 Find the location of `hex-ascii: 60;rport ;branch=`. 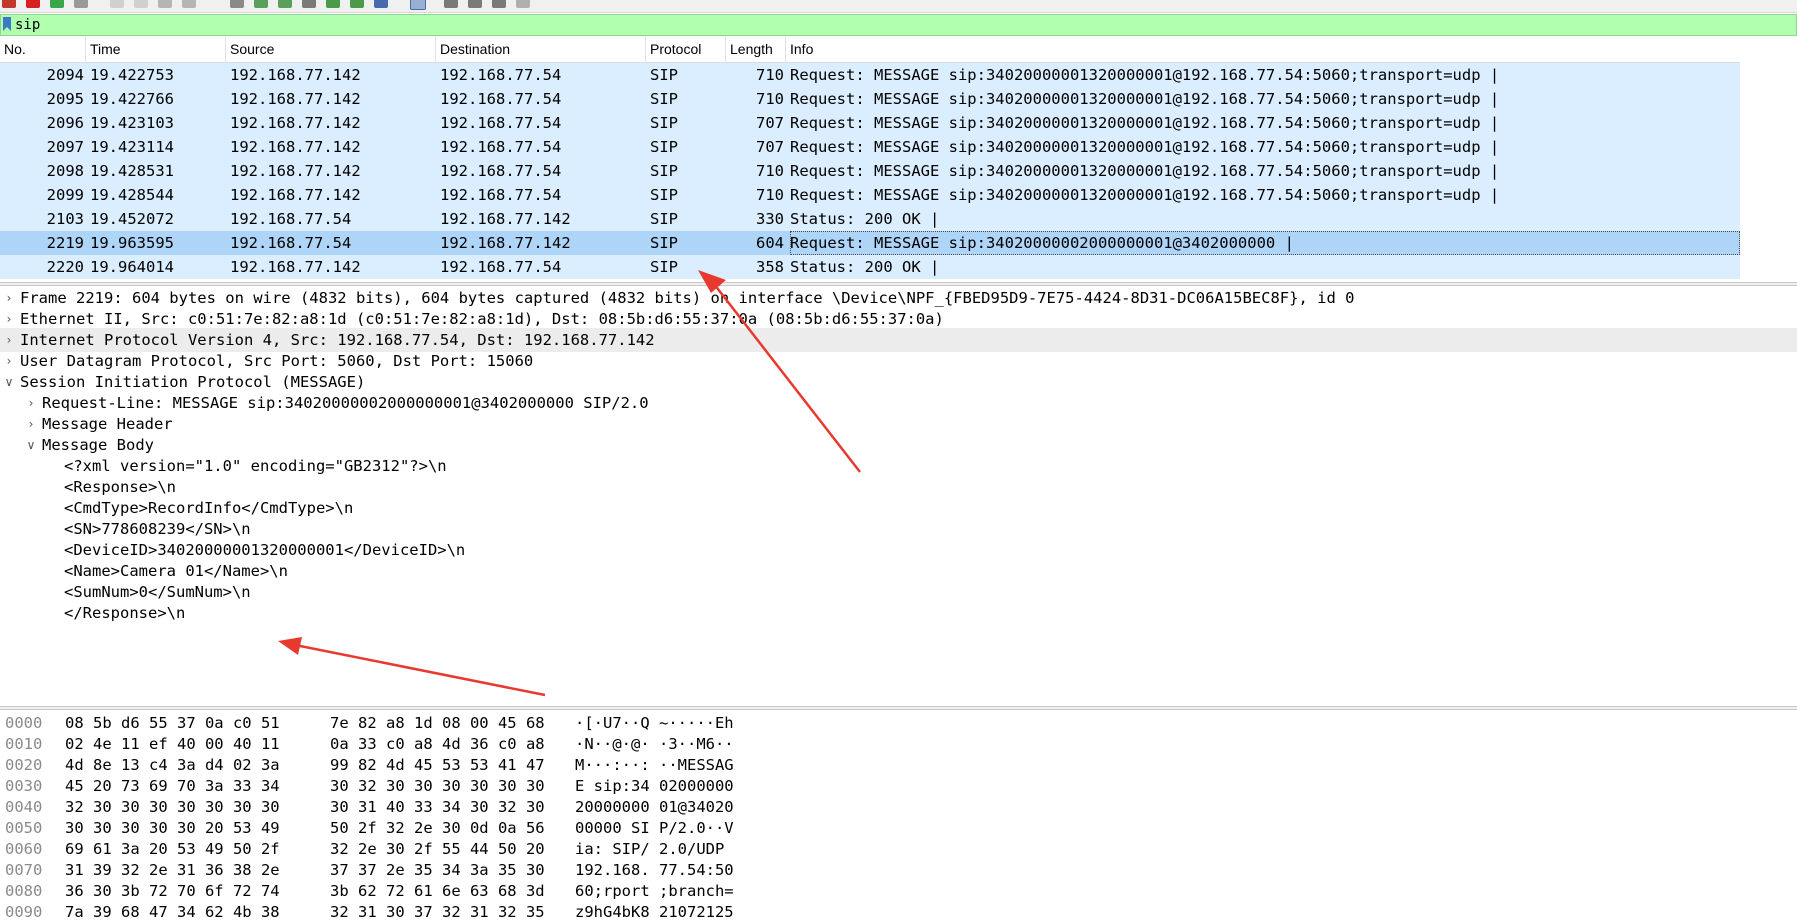

hex-ascii: 60;rport ;branch= is located at coordinates (654, 891).